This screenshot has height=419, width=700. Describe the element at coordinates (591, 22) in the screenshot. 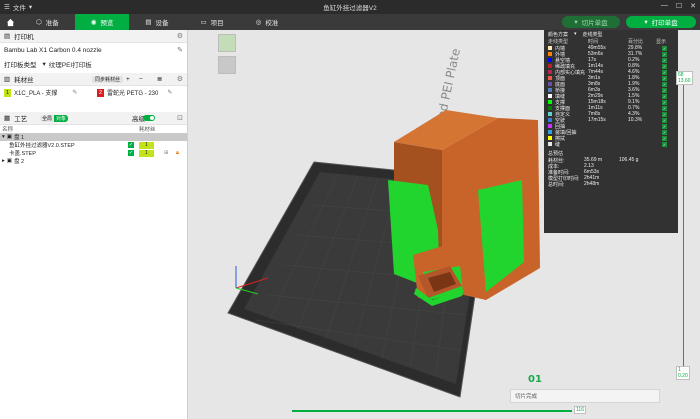

I see `slice-plate-button: ▾ 切片单盘` at that location.